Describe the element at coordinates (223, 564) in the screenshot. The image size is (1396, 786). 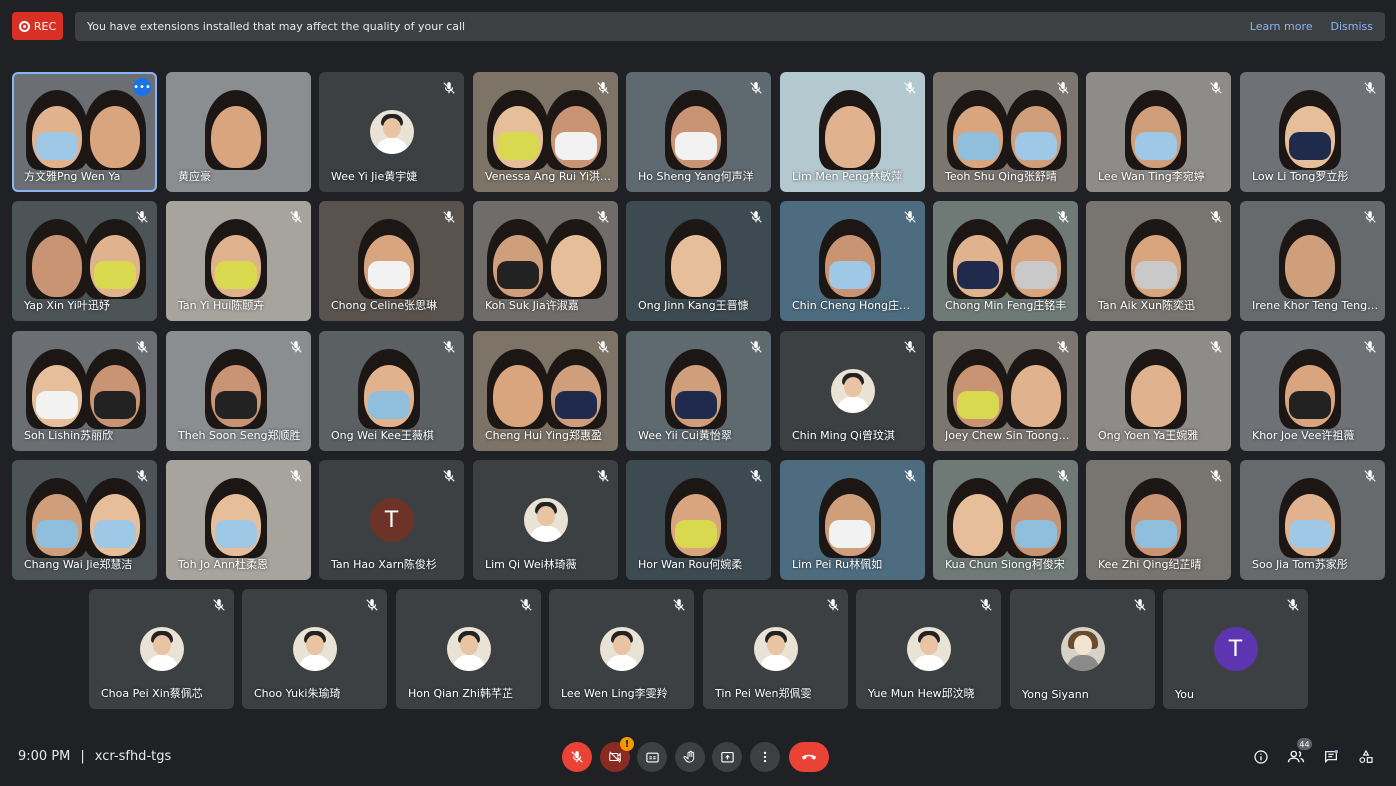
I see `participant-name: Toh Jo Ann杜柔恩` at that location.